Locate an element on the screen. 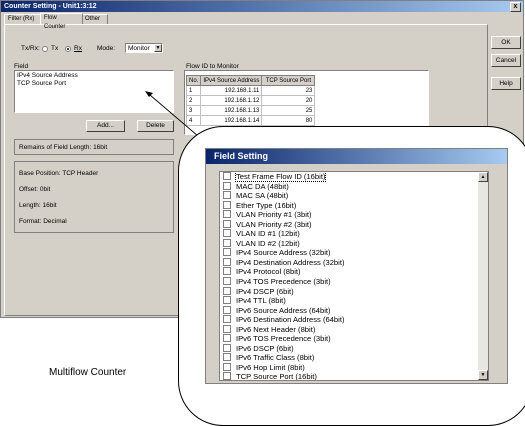 This screenshot has width=525, height=426. list-item: Ether Type (16bit) is located at coordinates (354, 205).